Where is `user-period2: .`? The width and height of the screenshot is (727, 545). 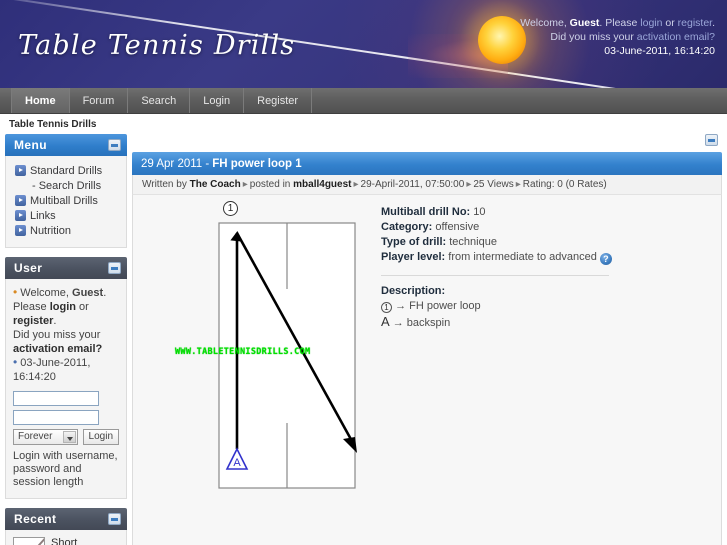
user-period2: . is located at coordinates (55, 321).